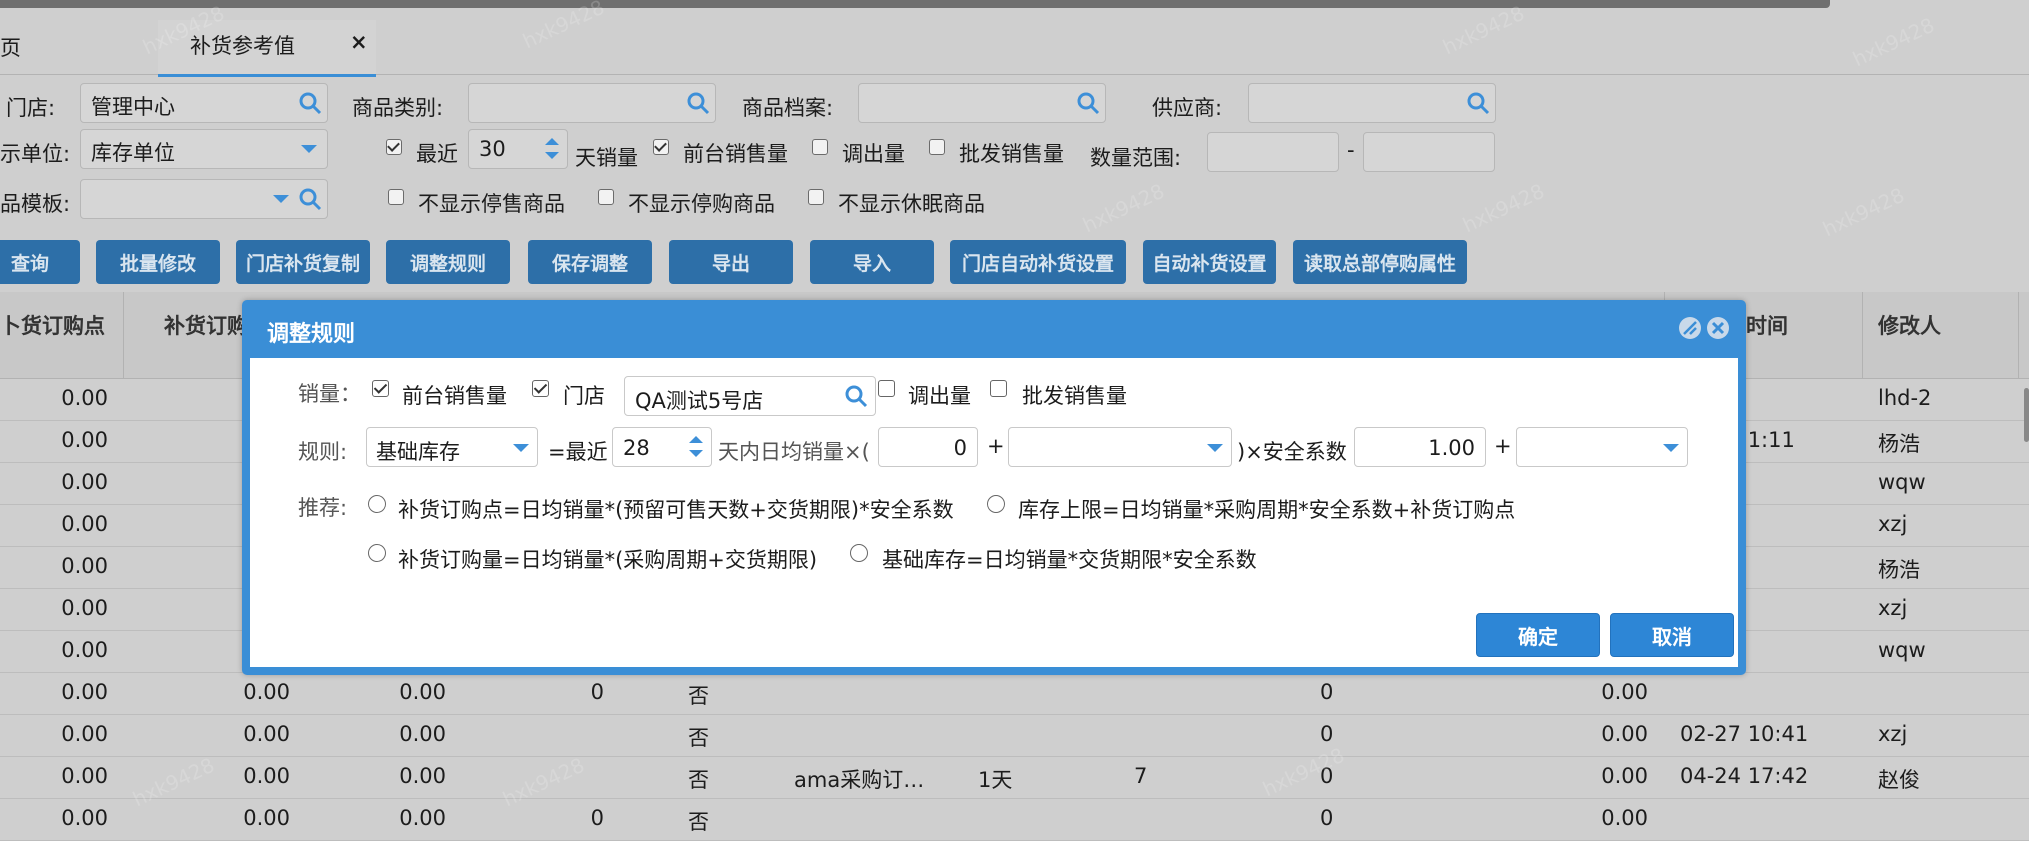 Image resolution: width=2029 pixels, height=841 pixels. What do you see at coordinates (982, 103) in the screenshot?
I see `product-input` at bounding box center [982, 103].